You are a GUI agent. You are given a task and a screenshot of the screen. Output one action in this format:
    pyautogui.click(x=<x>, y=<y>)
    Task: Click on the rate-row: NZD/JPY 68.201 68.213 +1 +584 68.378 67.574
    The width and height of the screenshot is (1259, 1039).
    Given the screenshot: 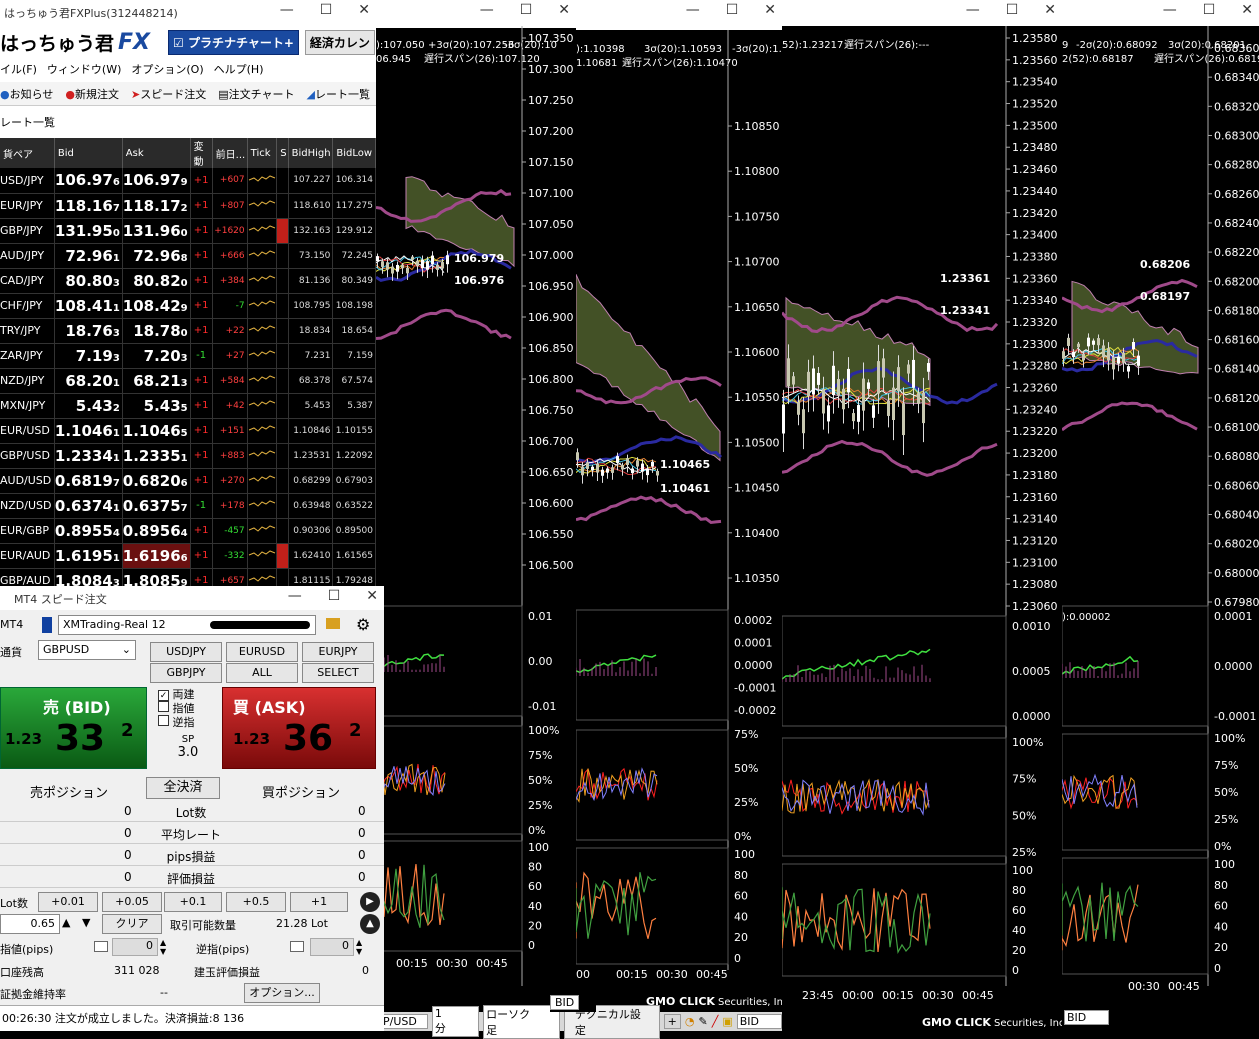 What is the action you would take?
    pyautogui.click(x=188, y=381)
    